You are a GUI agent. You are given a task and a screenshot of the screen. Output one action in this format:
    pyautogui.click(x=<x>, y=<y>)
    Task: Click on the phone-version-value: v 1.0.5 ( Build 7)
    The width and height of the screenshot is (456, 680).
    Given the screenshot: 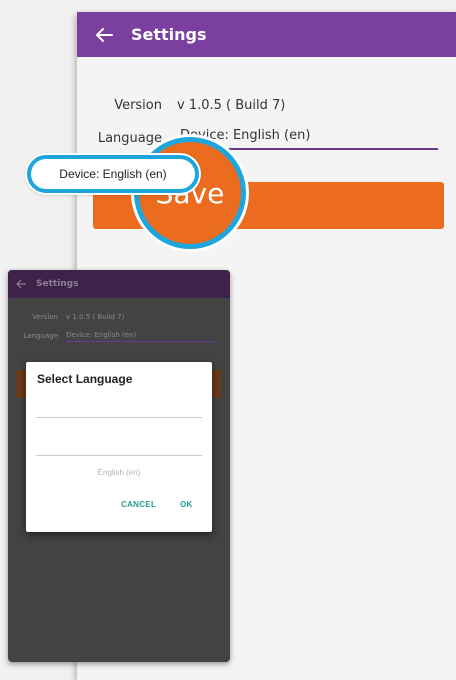 What is the action you would take?
    pyautogui.click(x=95, y=317)
    